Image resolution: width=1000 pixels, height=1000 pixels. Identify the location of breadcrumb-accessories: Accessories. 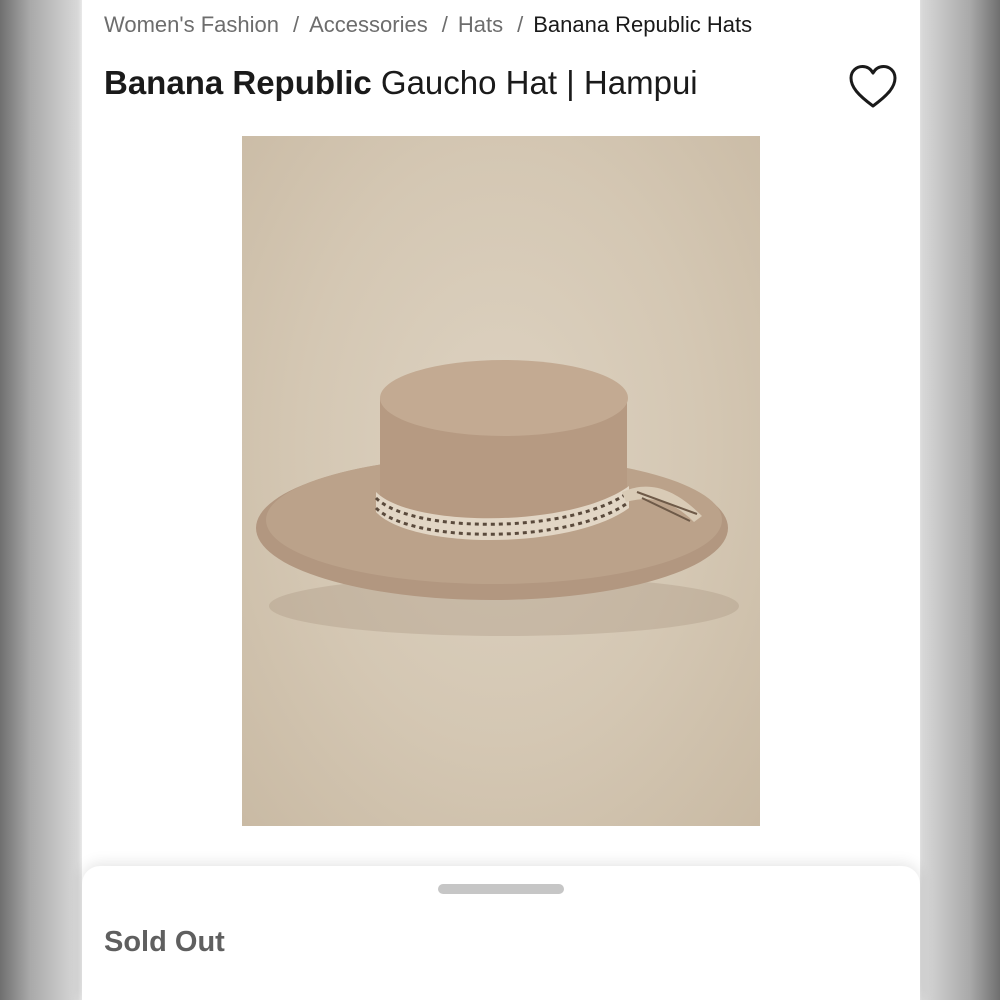
(368, 25).